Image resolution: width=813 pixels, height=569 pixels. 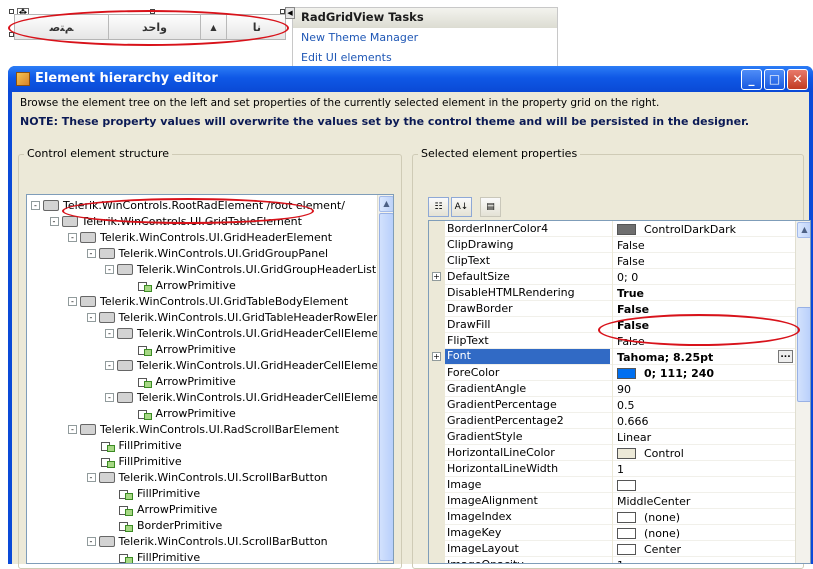 I want to click on property-value: 0; 0, so click(x=703, y=277).